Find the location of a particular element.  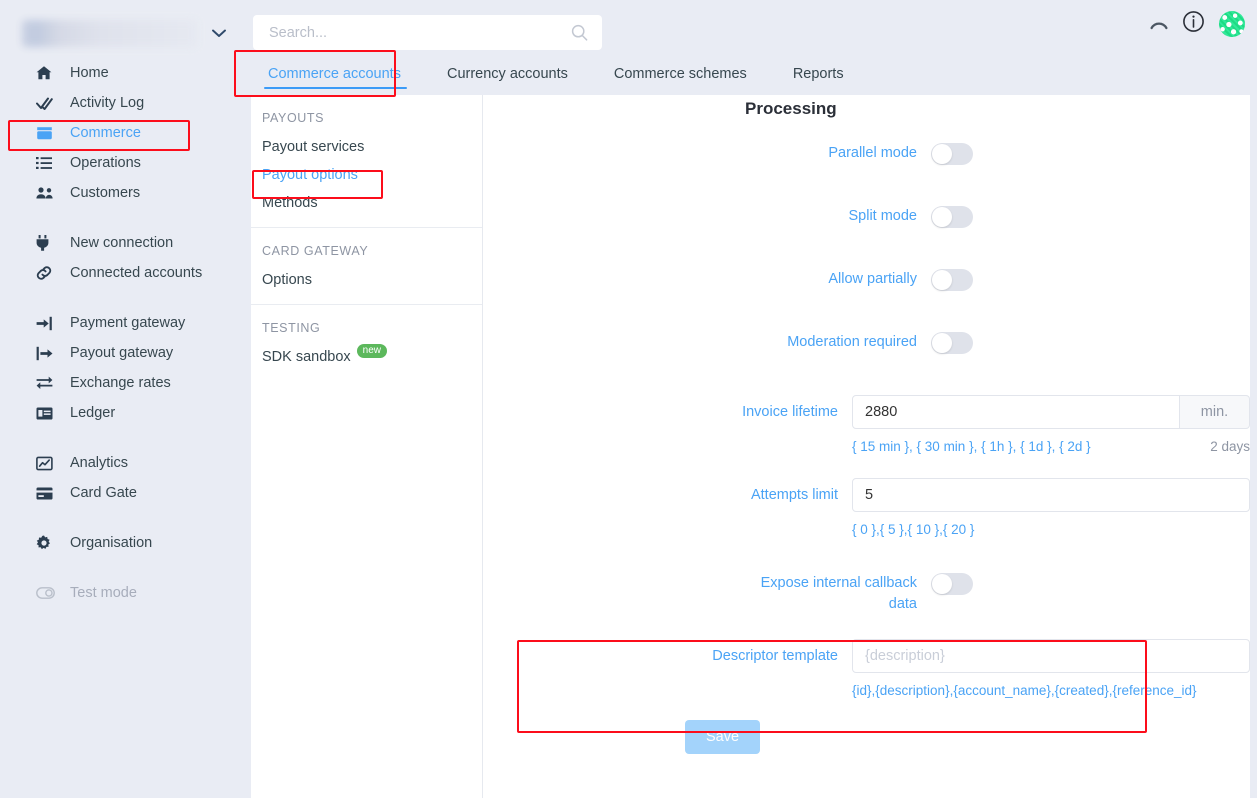

toggle-knob is located at coordinates (942, 217).